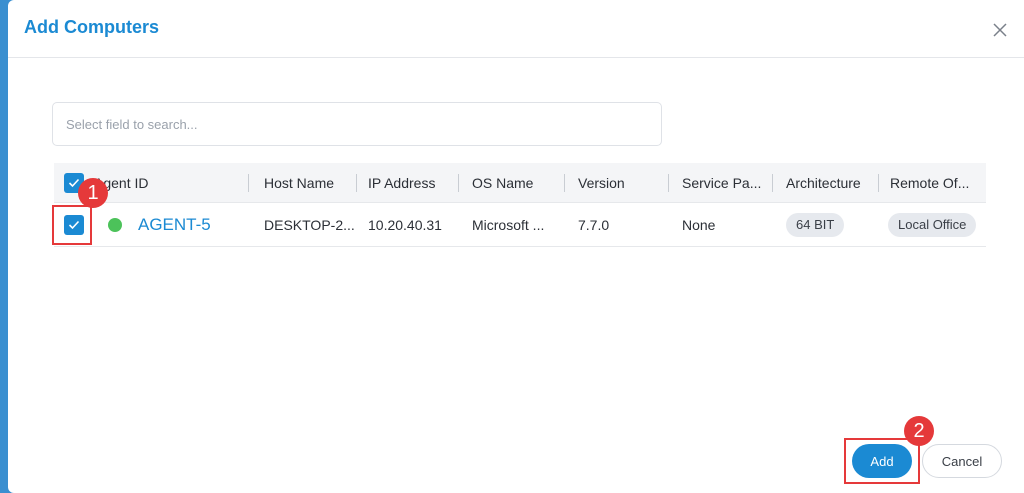 Image resolution: width=1024 pixels, height=493 pixels. Describe the element at coordinates (93, 193) in the screenshot. I see `step-1-badge: 1` at that location.